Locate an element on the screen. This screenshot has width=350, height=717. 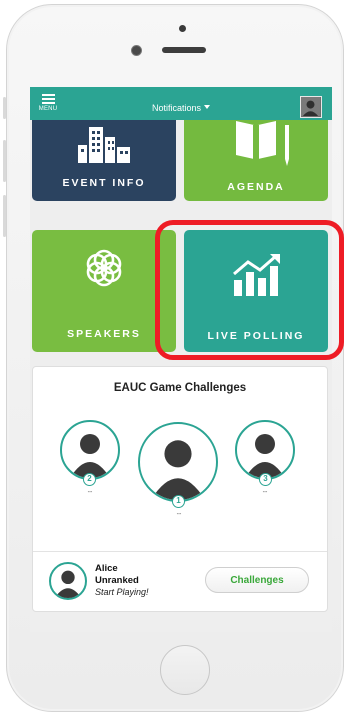
user-name: Alice is located at coordinates (106, 568).